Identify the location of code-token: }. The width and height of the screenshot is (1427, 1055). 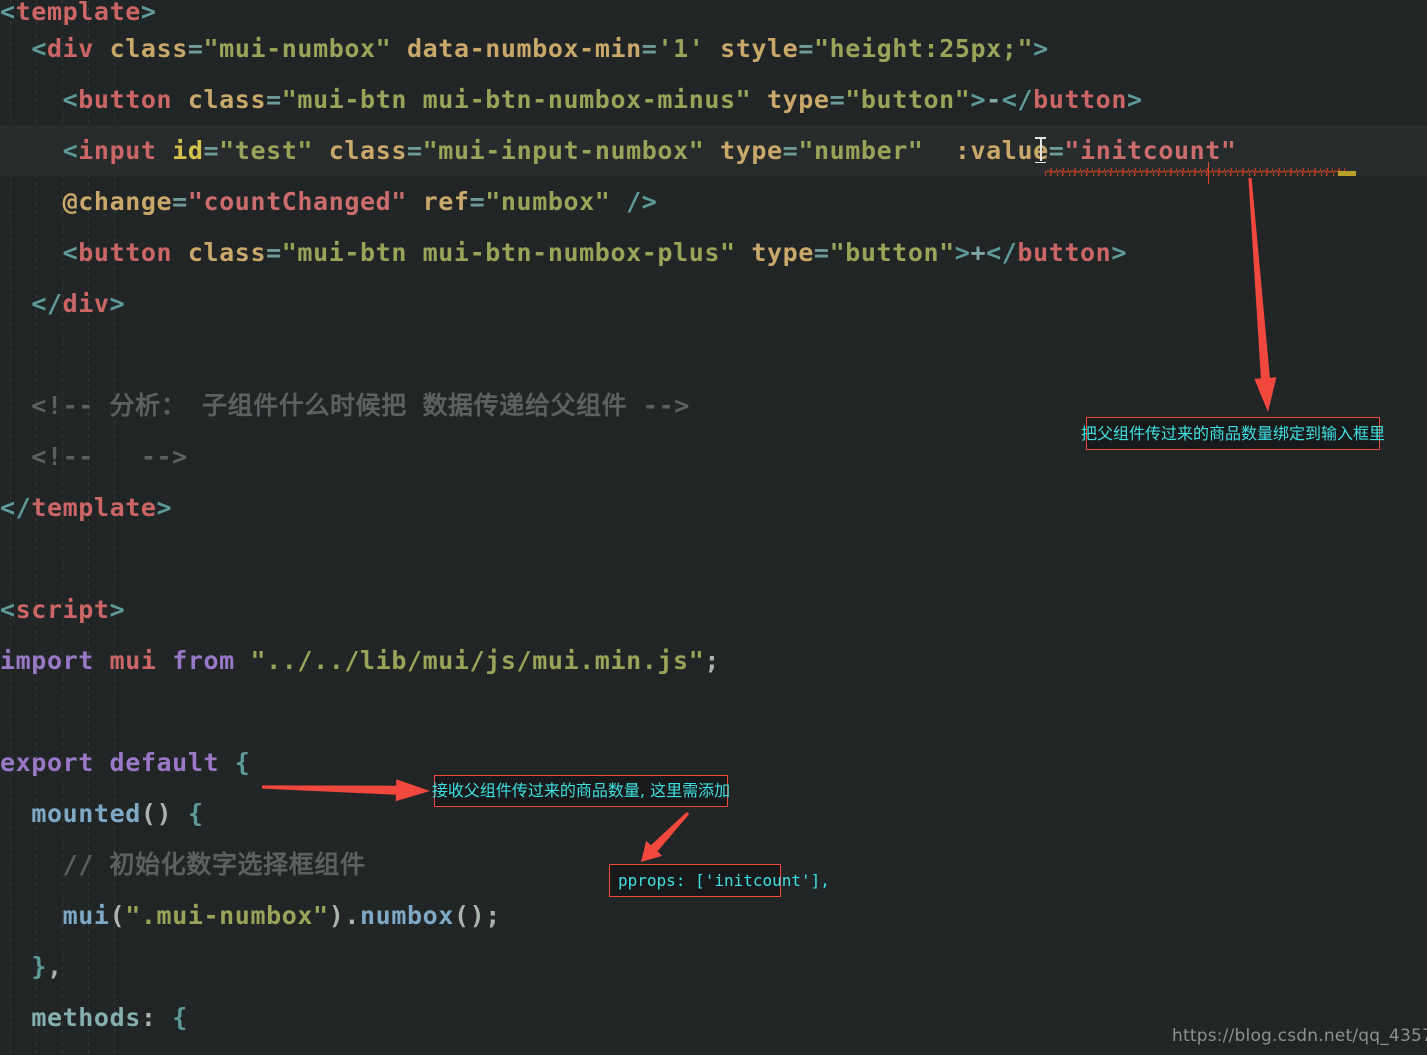
(39, 966).